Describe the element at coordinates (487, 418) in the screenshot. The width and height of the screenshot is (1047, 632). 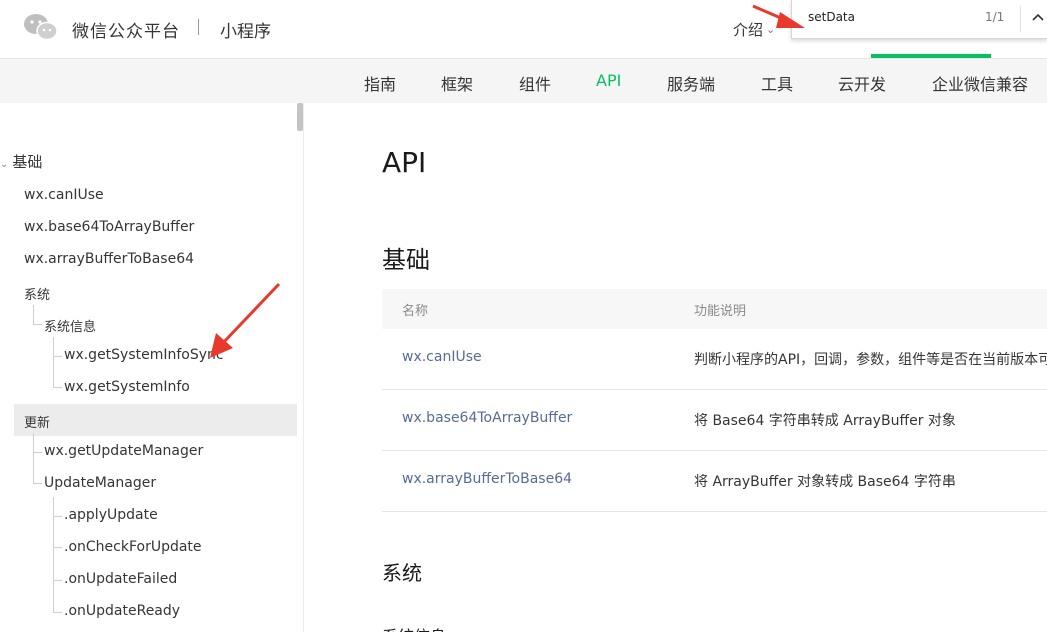
I see `api-link-base64ToArrayBuffer: wx.base64ToArrayBuffer` at that location.